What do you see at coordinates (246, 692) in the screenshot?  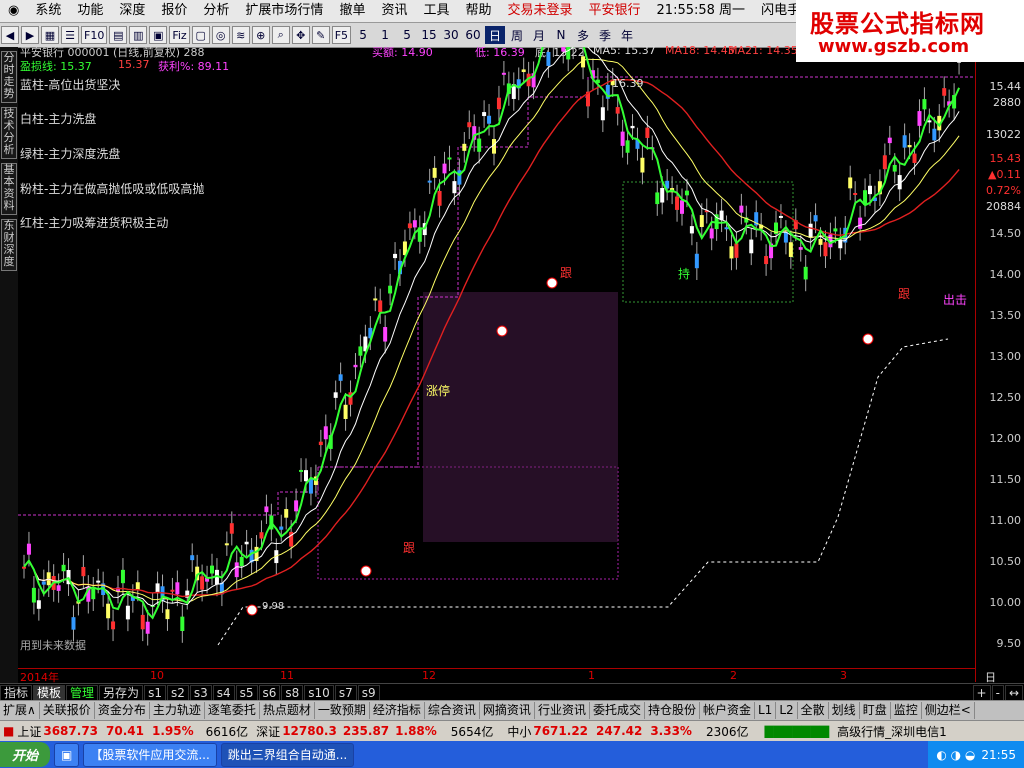 I see `tab-s5: s5` at bounding box center [246, 692].